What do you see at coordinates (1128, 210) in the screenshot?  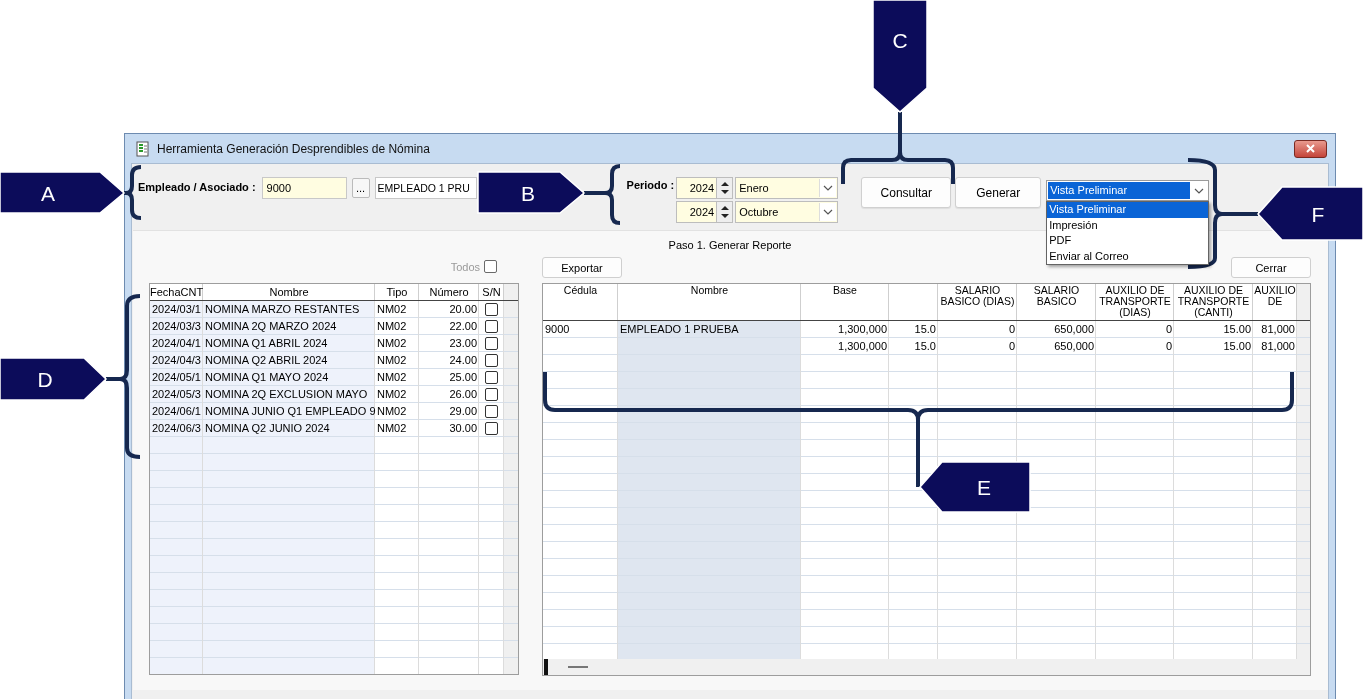 I see `dropdown-option: Vista Preliminar` at bounding box center [1128, 210].